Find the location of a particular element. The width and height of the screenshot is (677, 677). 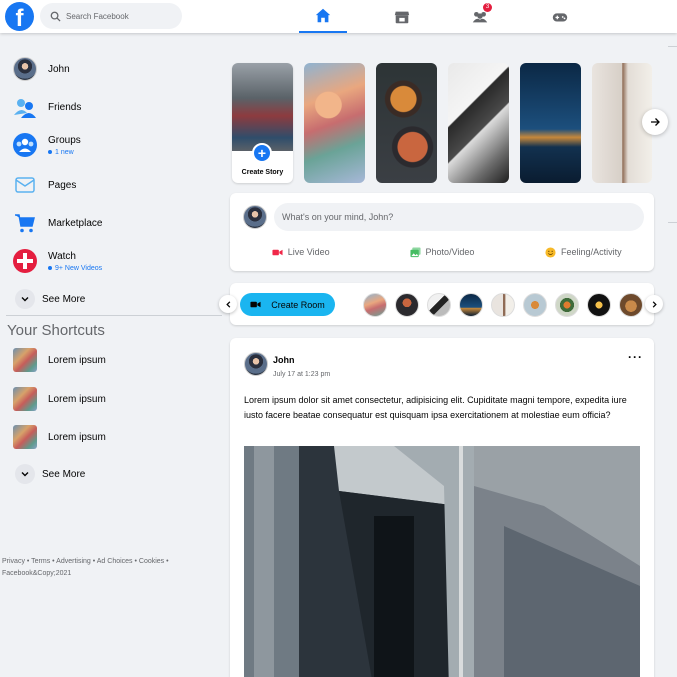

sidebar-item-friends: Friends is located at coordinates (114, 107).